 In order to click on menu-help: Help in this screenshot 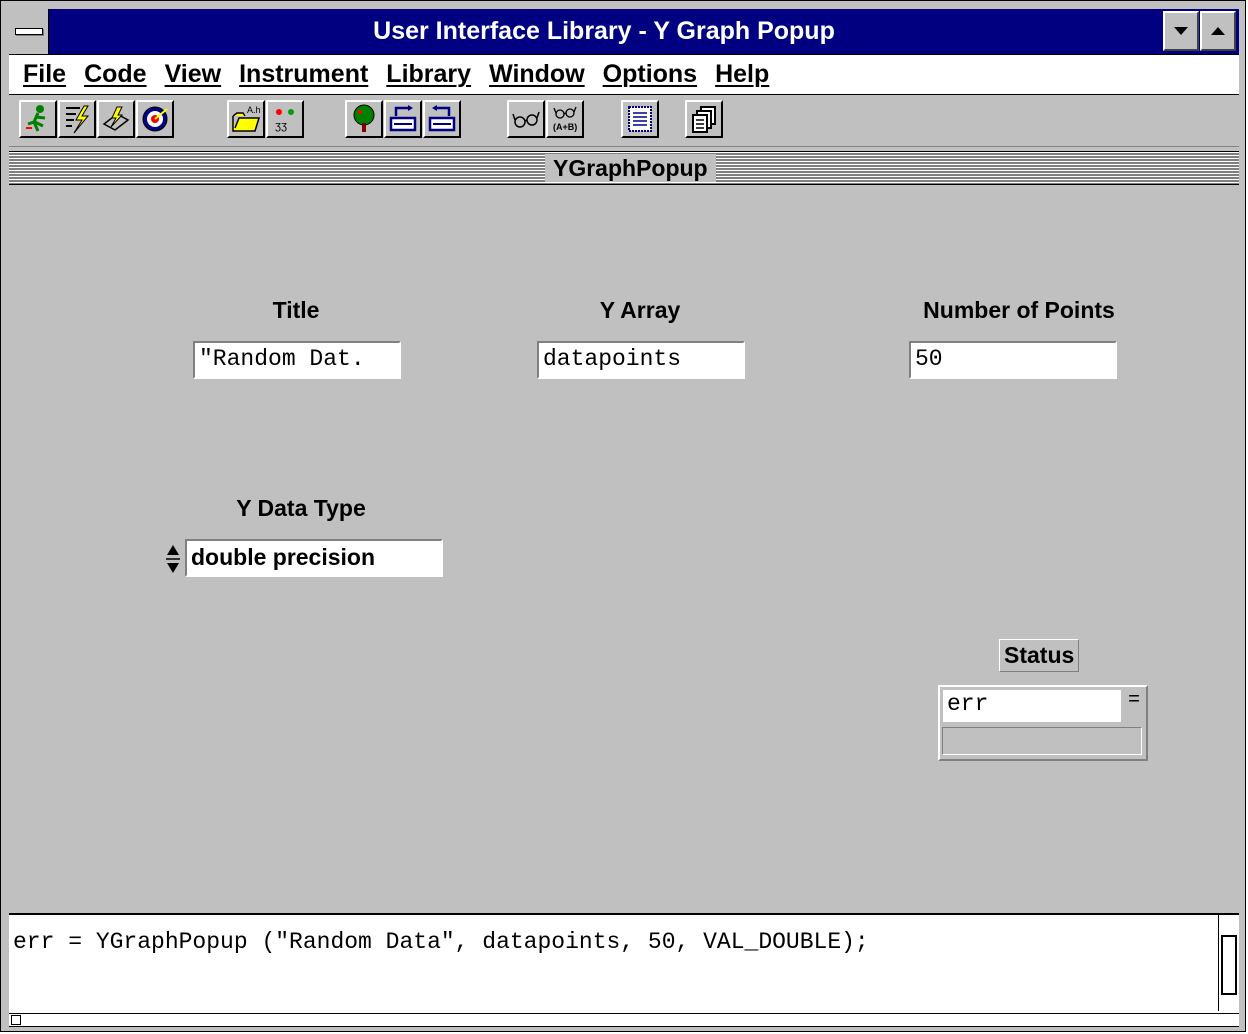, I will do `click(742, 74)`.